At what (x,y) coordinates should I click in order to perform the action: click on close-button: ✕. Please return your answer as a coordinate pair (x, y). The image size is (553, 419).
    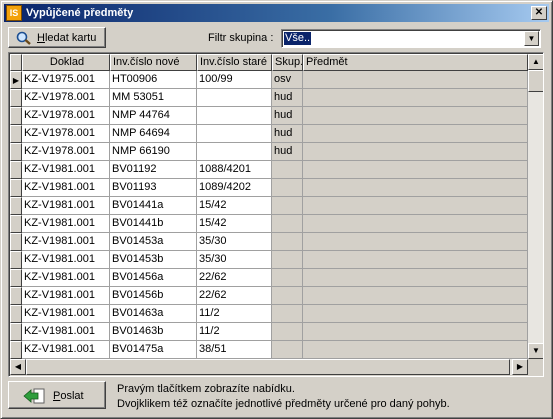
    Looking at the image, I should click on (539, 13).